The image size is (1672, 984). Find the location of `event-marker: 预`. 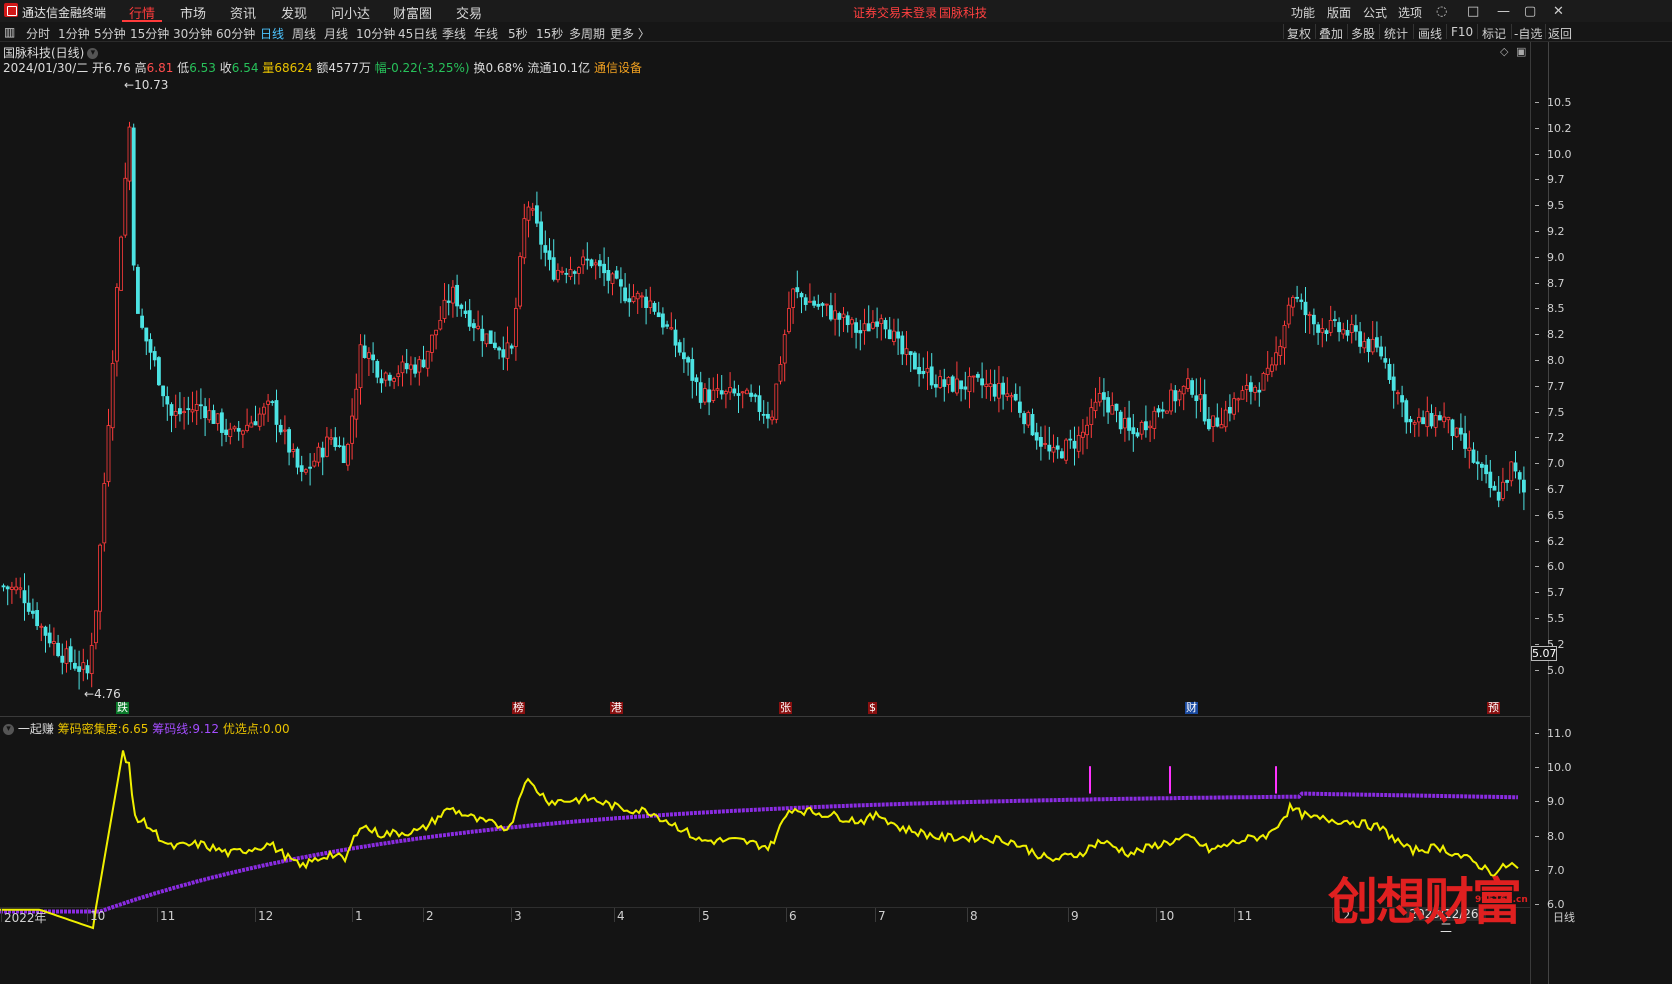

event-marker: 预 is located at coordinates (1493, 708).